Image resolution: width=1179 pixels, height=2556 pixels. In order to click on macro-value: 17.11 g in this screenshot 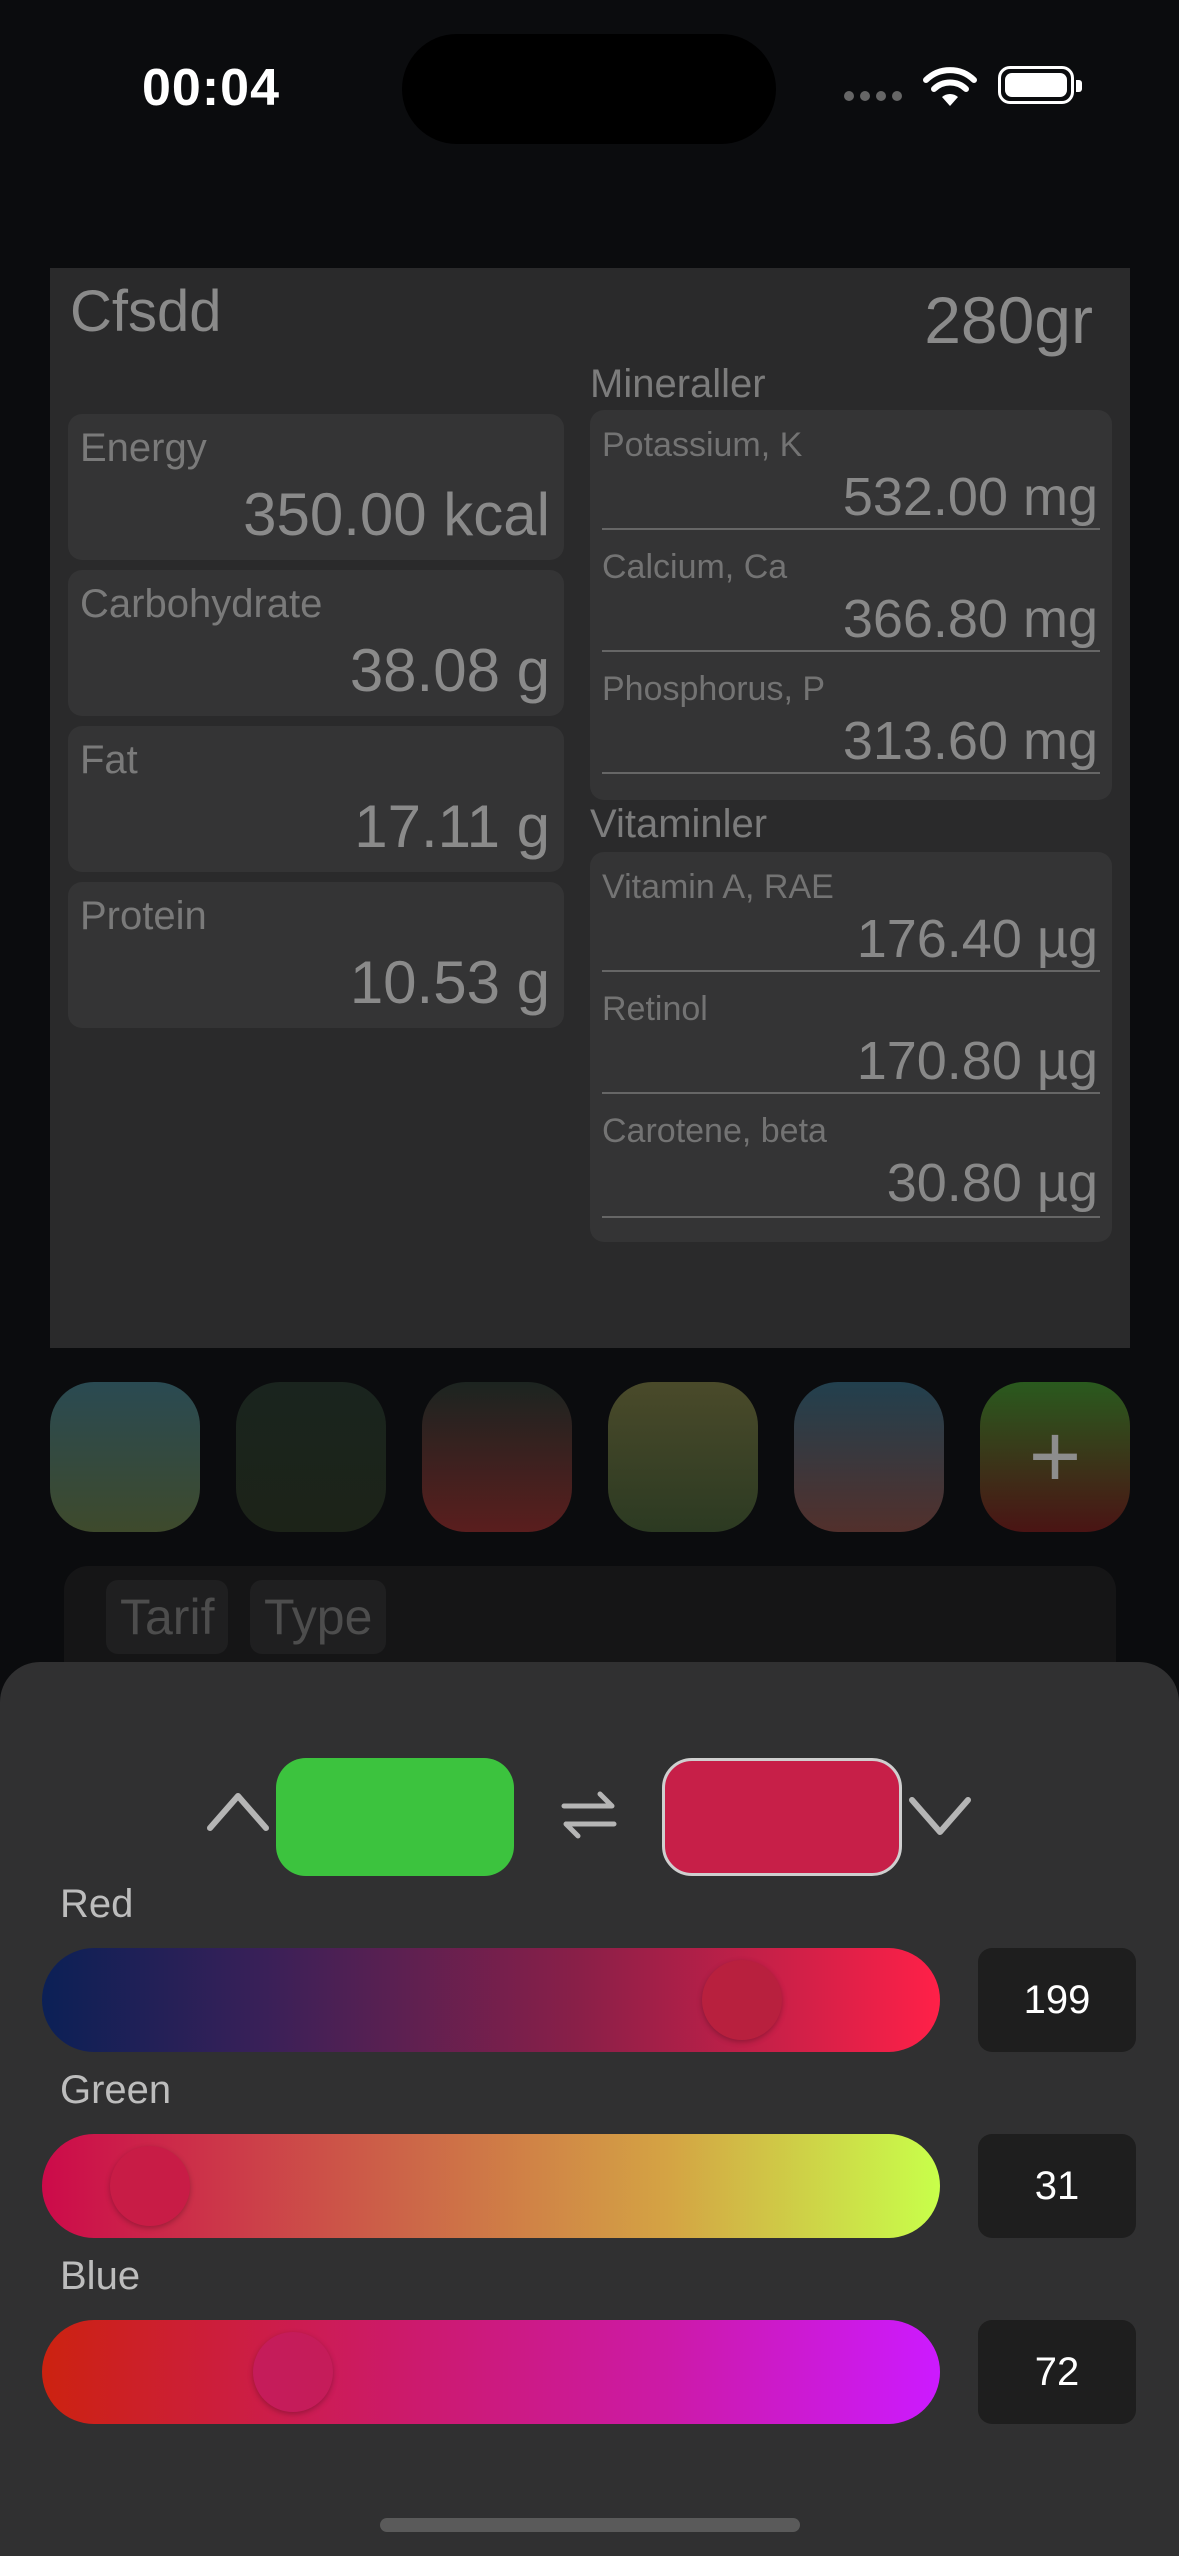, I will do `click(452, 826)`.